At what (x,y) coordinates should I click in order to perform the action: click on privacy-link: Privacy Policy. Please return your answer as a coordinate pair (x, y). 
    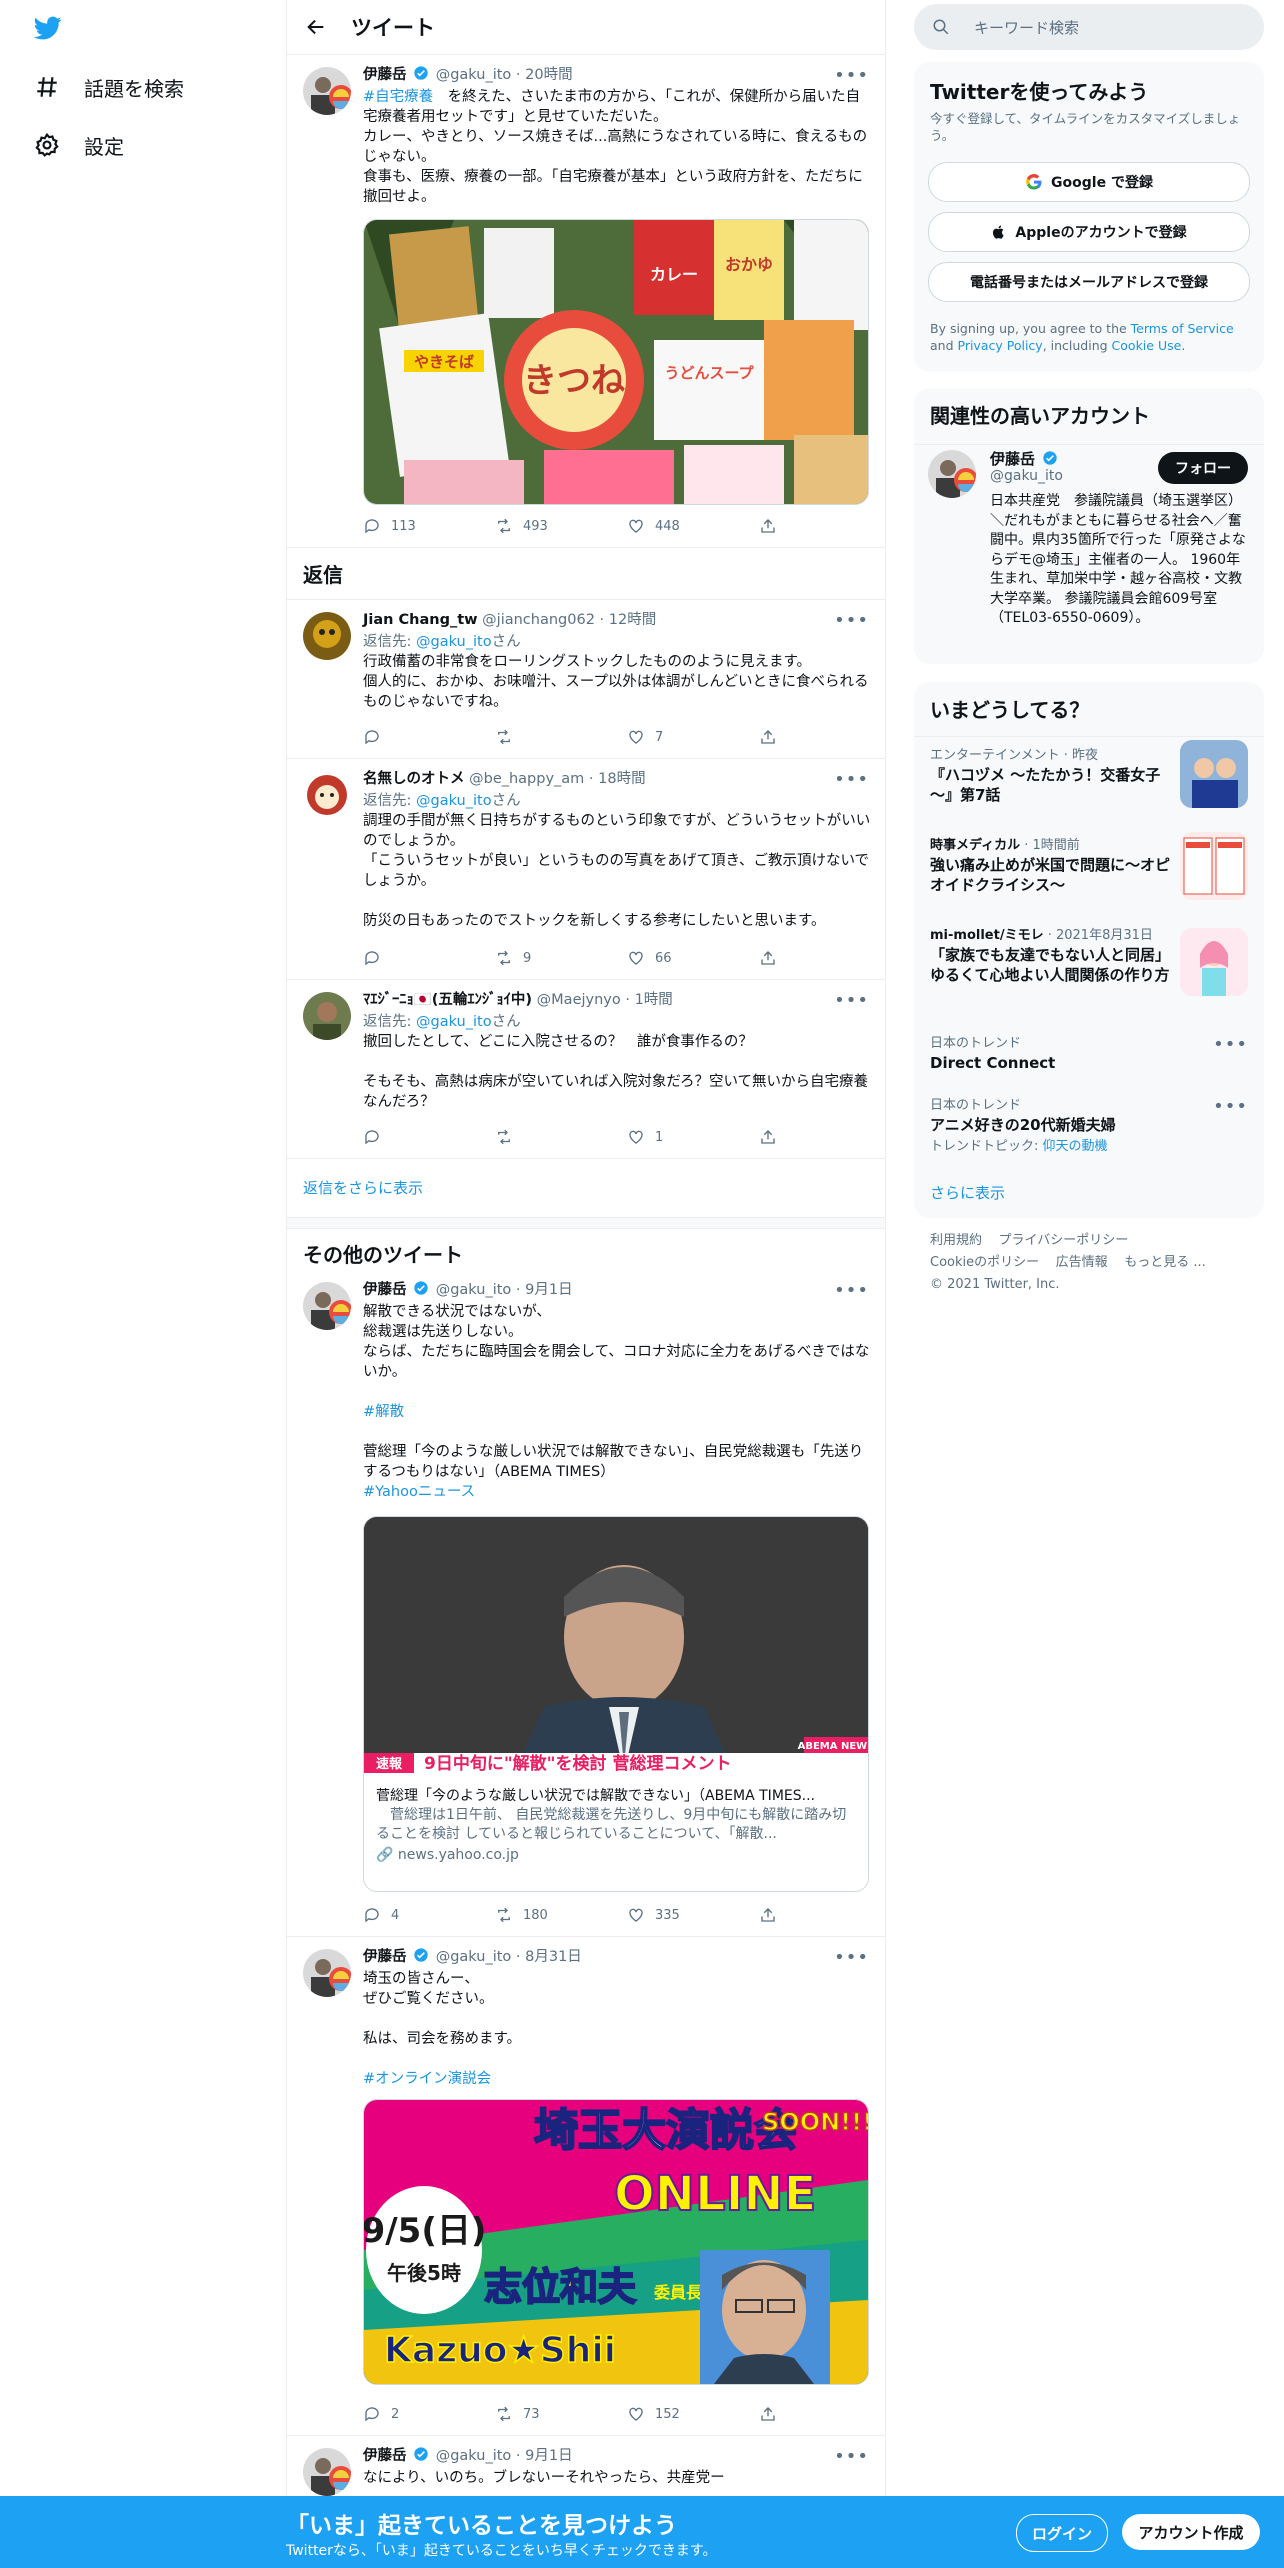
    Looking at the image, I should click on (1000, 345).